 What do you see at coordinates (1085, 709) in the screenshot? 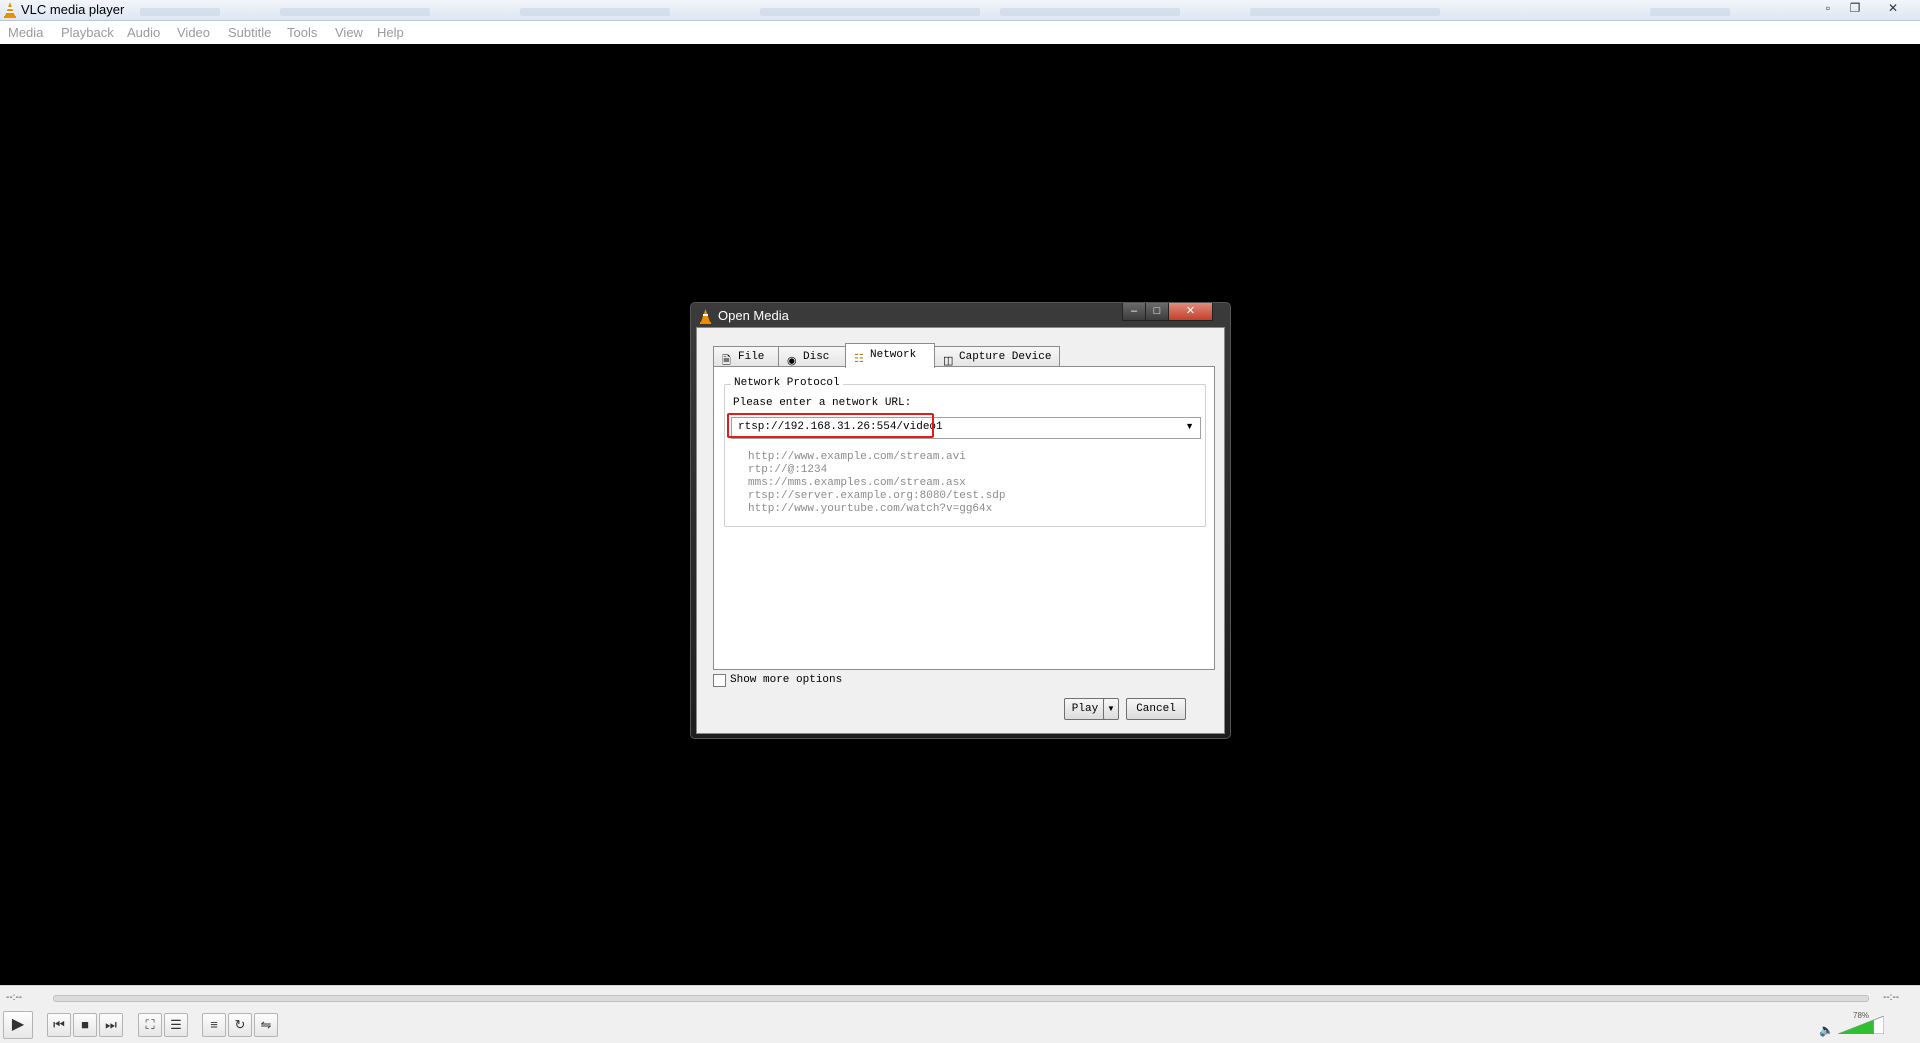
I see `play-button: Play` at bounding box center [1085, 709].